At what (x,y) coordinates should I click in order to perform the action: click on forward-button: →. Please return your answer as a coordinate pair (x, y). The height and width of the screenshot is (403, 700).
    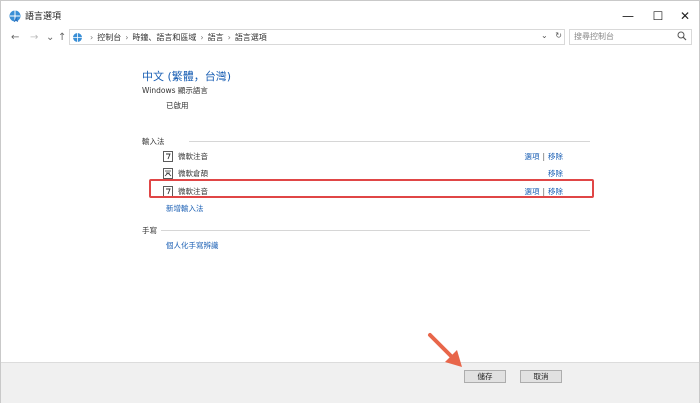
    Looking at the image, I should click on (34, 37).